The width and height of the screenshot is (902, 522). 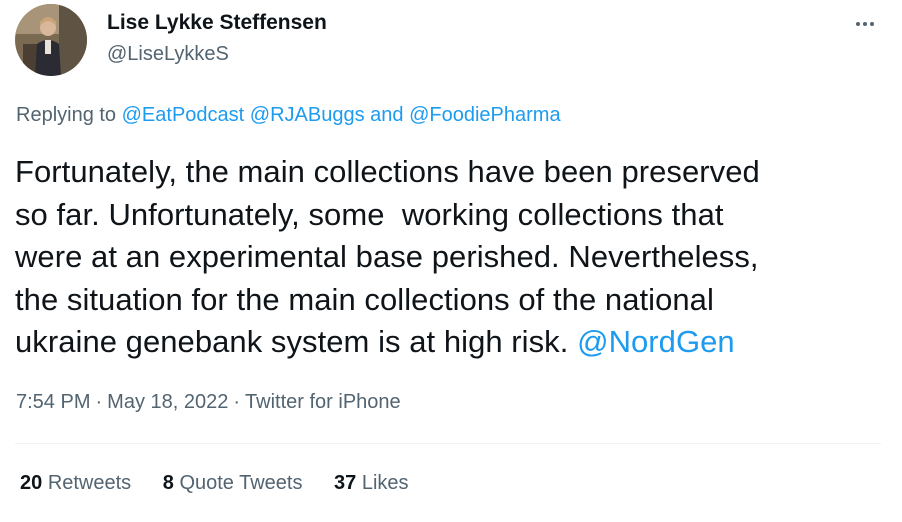 I want to click on likes-stat: 37 Likes, so click(x=371, y=483).